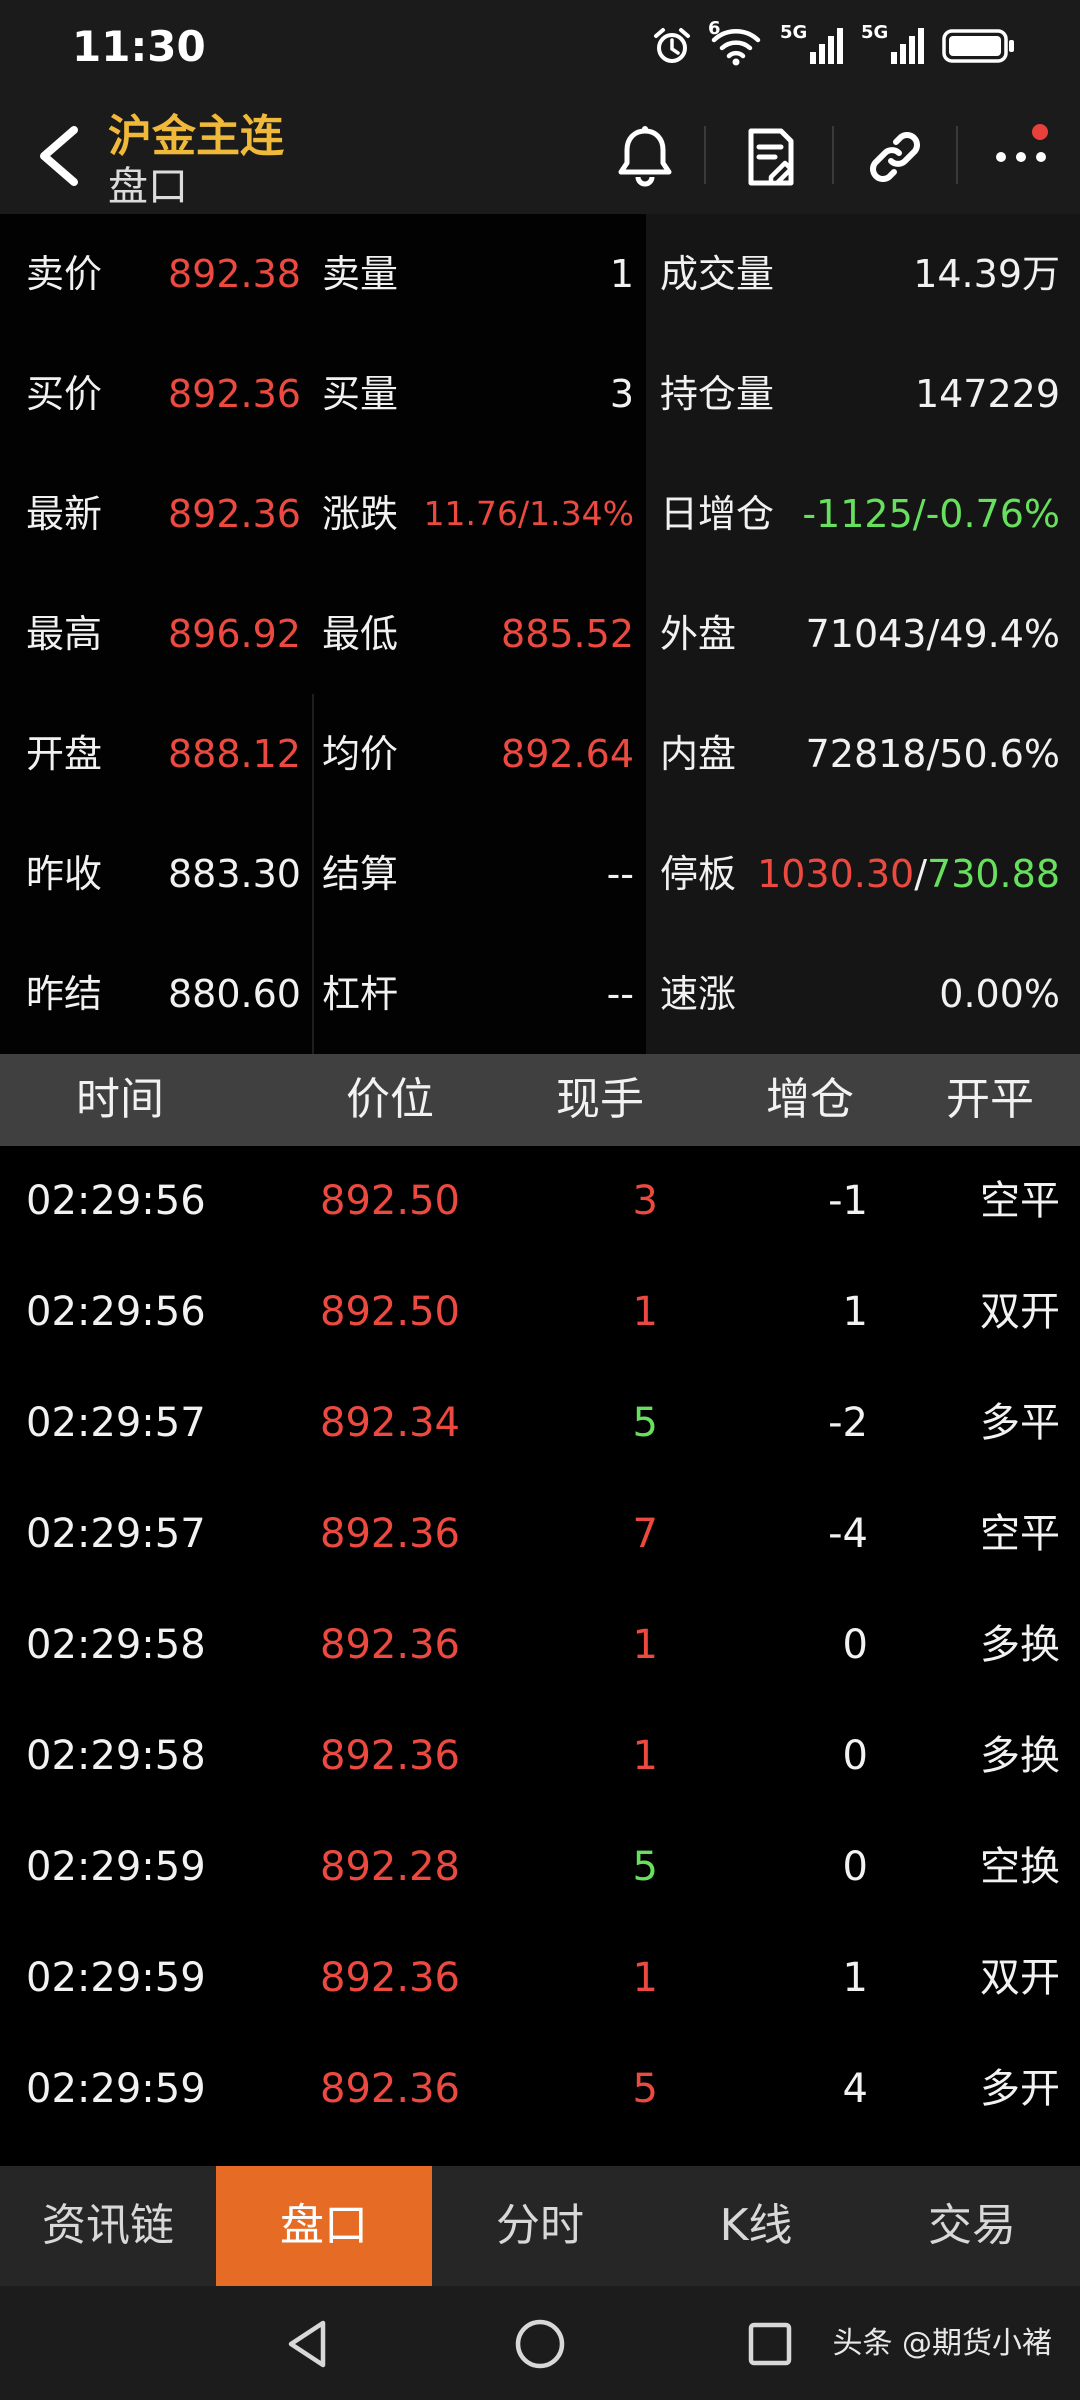 The height and width of the screenshot is (2400, 1080). What do you see at coordinates (567, 634) in the screenshot?
I see `low-value: 885.52` at bounding box center [567, 634].